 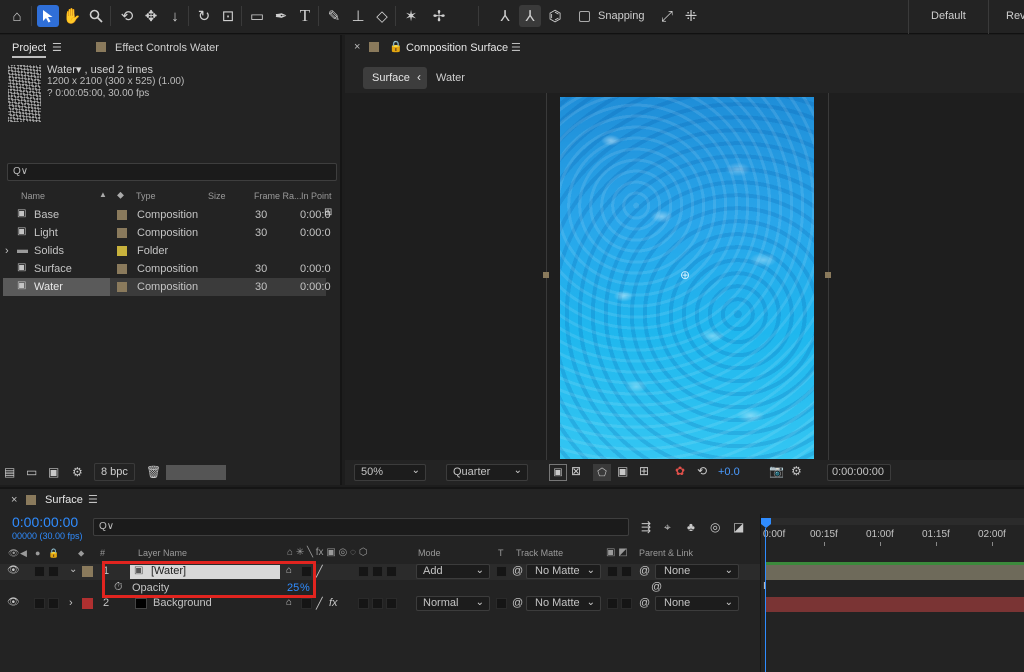 I want to click on fx-icon: fx, so click(x=333, y=603).